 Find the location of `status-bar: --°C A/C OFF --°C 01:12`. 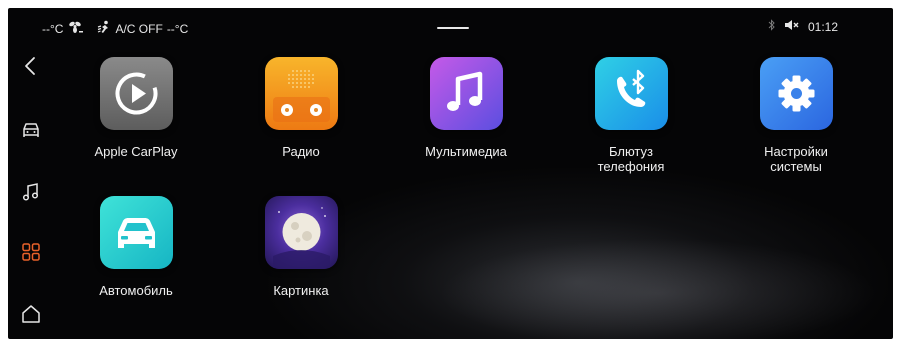

status-bar: --°C A/C OFF --°C 01:12 is located at coordinates (450, 25).